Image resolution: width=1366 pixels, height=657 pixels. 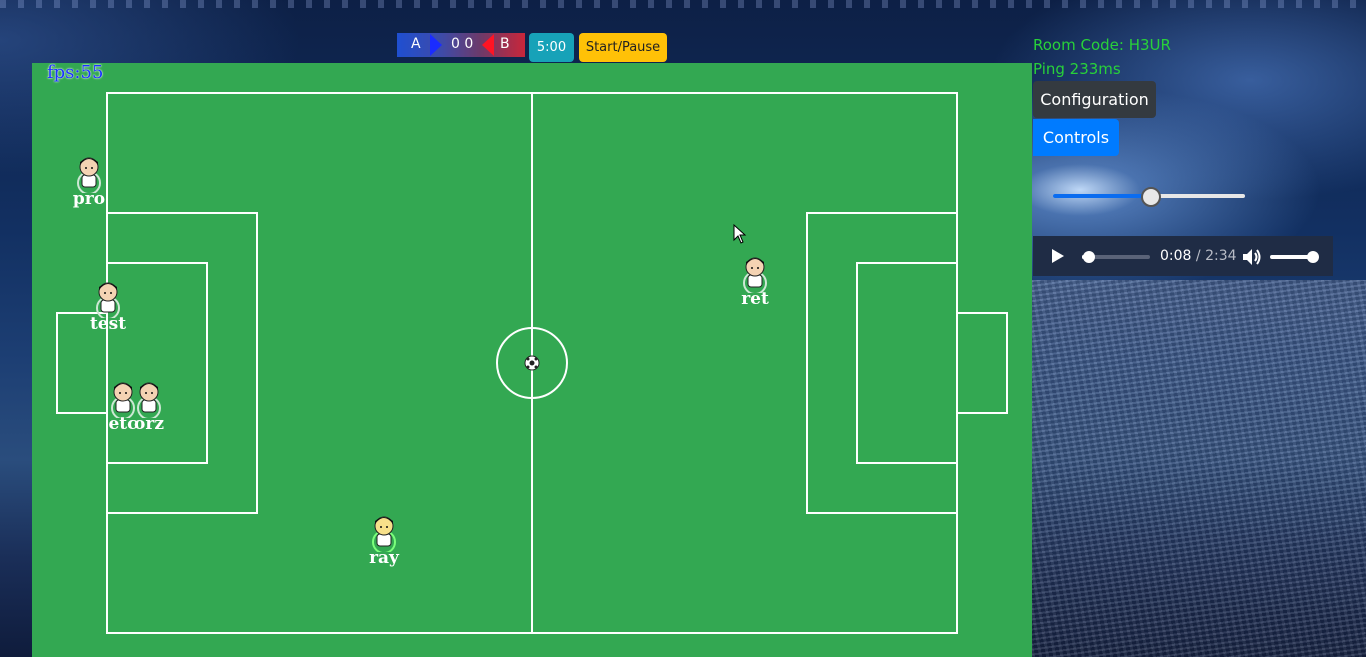 I want to click on right-penalty-area, so click(x=882, y=363).